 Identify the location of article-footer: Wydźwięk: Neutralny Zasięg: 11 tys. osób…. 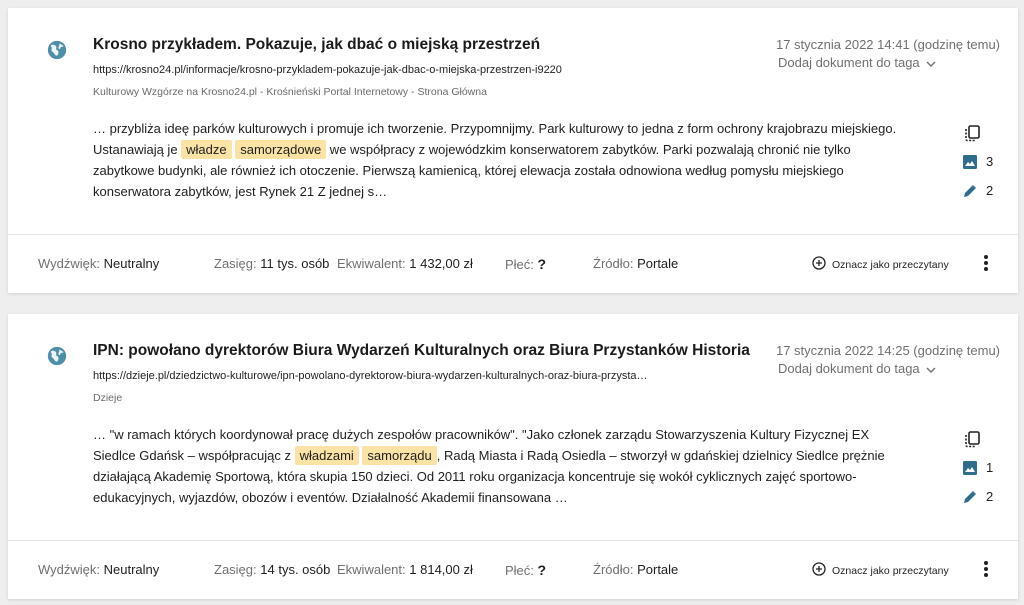
(517, 263).